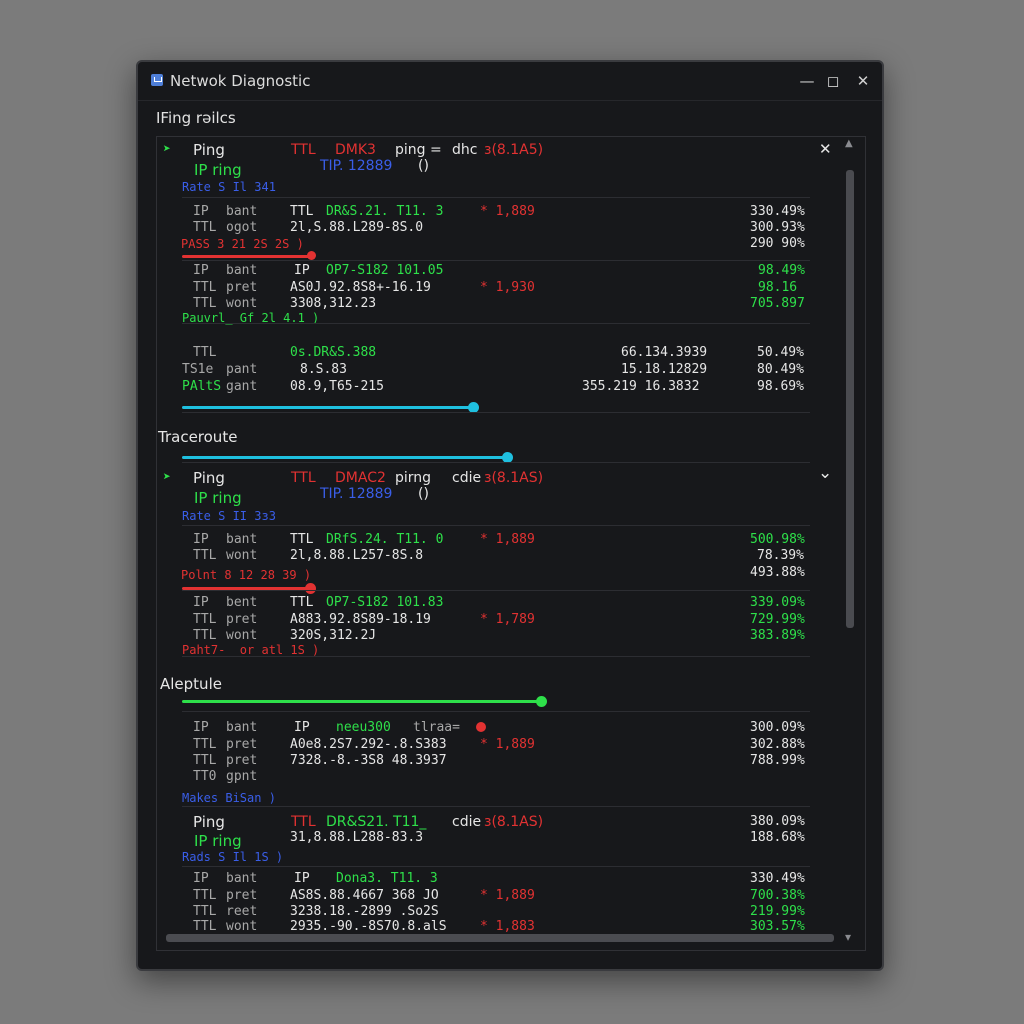  What do you see at coordinates (507, 287) in the screenshot?
I see `row-value: * 1,930` at bounding box center [507, 287].